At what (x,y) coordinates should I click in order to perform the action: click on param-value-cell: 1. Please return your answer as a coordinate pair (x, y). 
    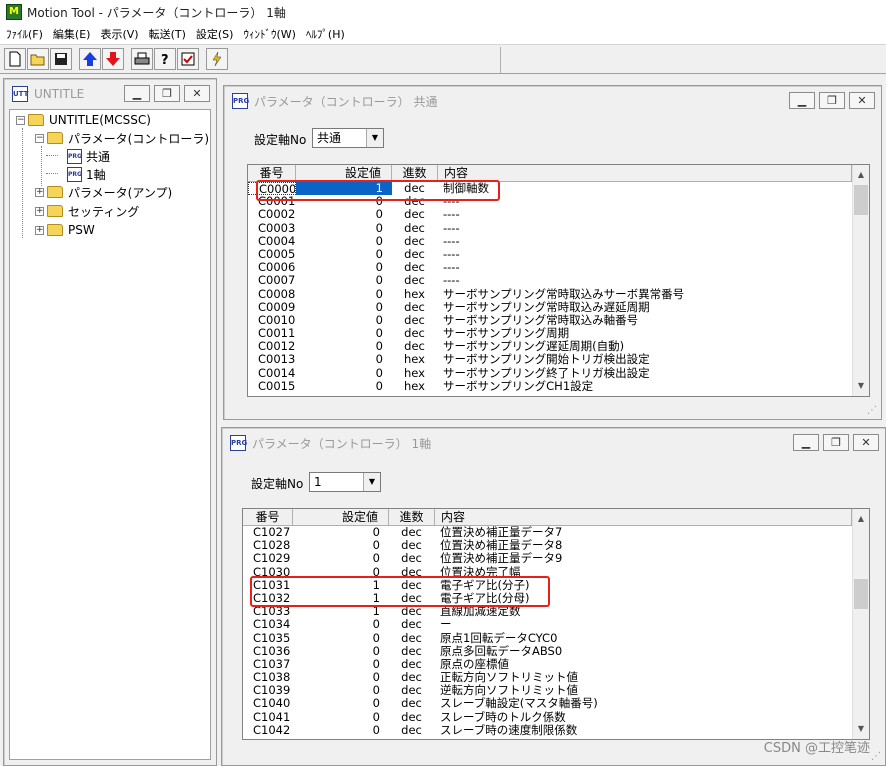
    Looking at the image, I should click on (341, 611).